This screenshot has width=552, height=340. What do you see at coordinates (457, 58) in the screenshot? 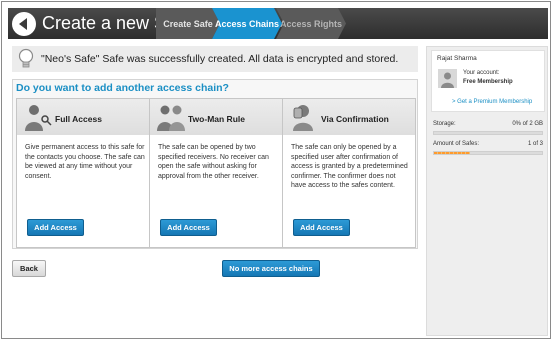
I see `user-name: Rajat Sharma` at bounding box center [457, 58].